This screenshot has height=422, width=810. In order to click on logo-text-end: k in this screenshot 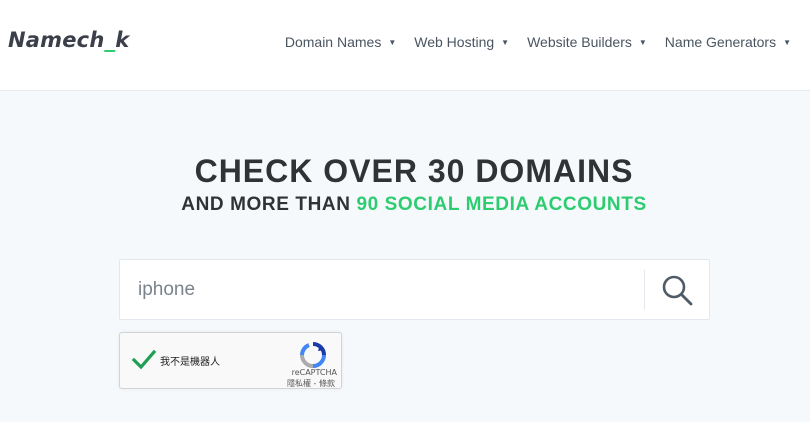, I will do `click(122, 40)`.